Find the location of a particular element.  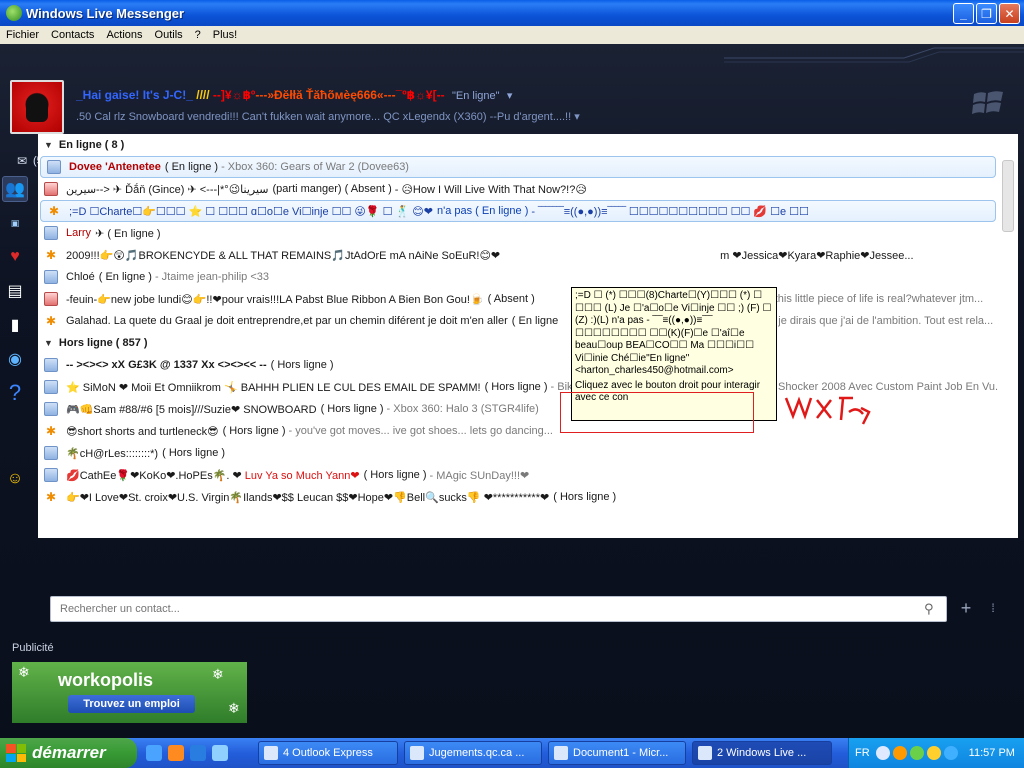

scrollbar is located at coordinates (1008, 336).